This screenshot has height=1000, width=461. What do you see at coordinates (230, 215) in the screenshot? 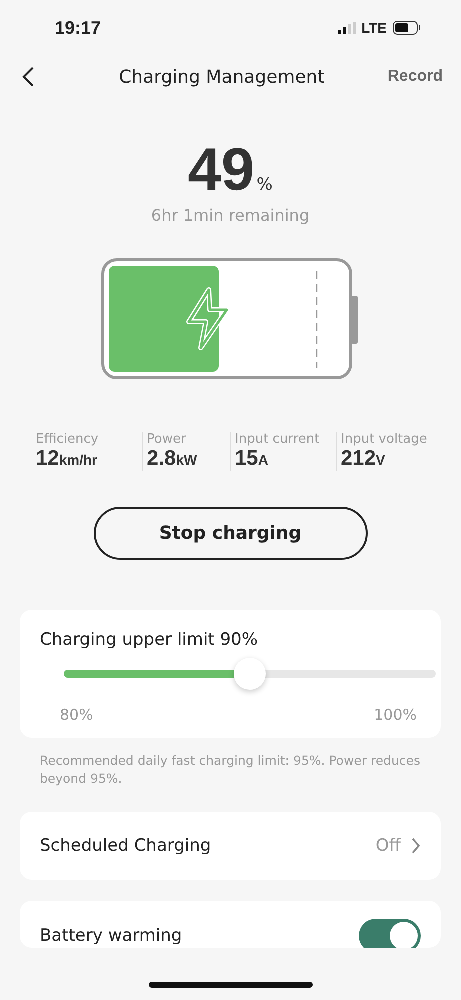
I see `remaining-time: 6hr 1min remaining` at bounding box center [230, 215].